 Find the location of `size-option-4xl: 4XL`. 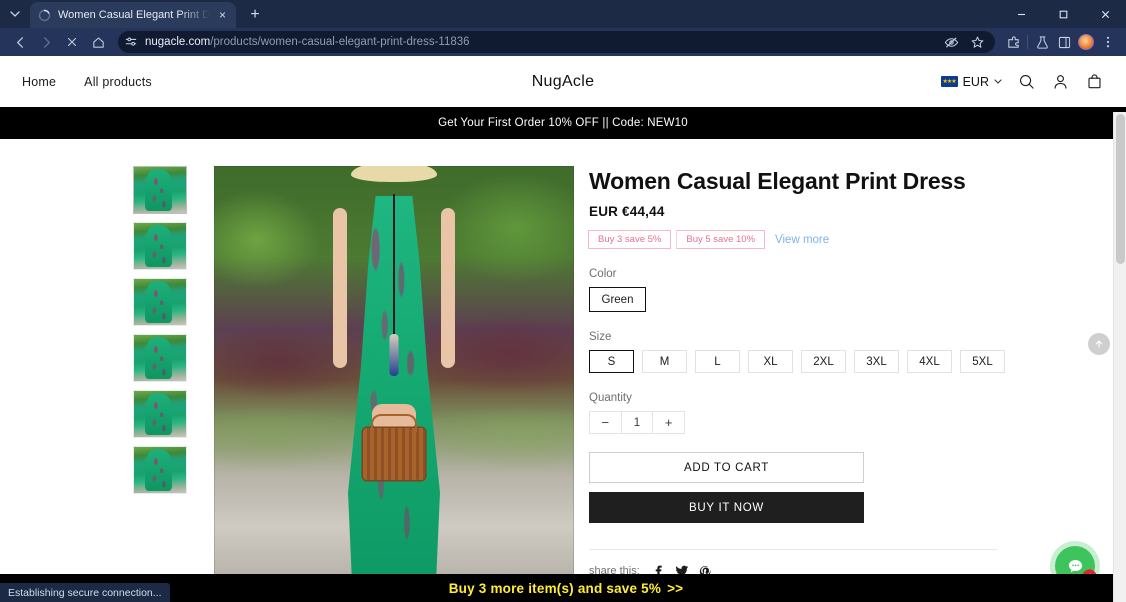

size-option-4xl: 4XL is located at coordinates (929, 361).